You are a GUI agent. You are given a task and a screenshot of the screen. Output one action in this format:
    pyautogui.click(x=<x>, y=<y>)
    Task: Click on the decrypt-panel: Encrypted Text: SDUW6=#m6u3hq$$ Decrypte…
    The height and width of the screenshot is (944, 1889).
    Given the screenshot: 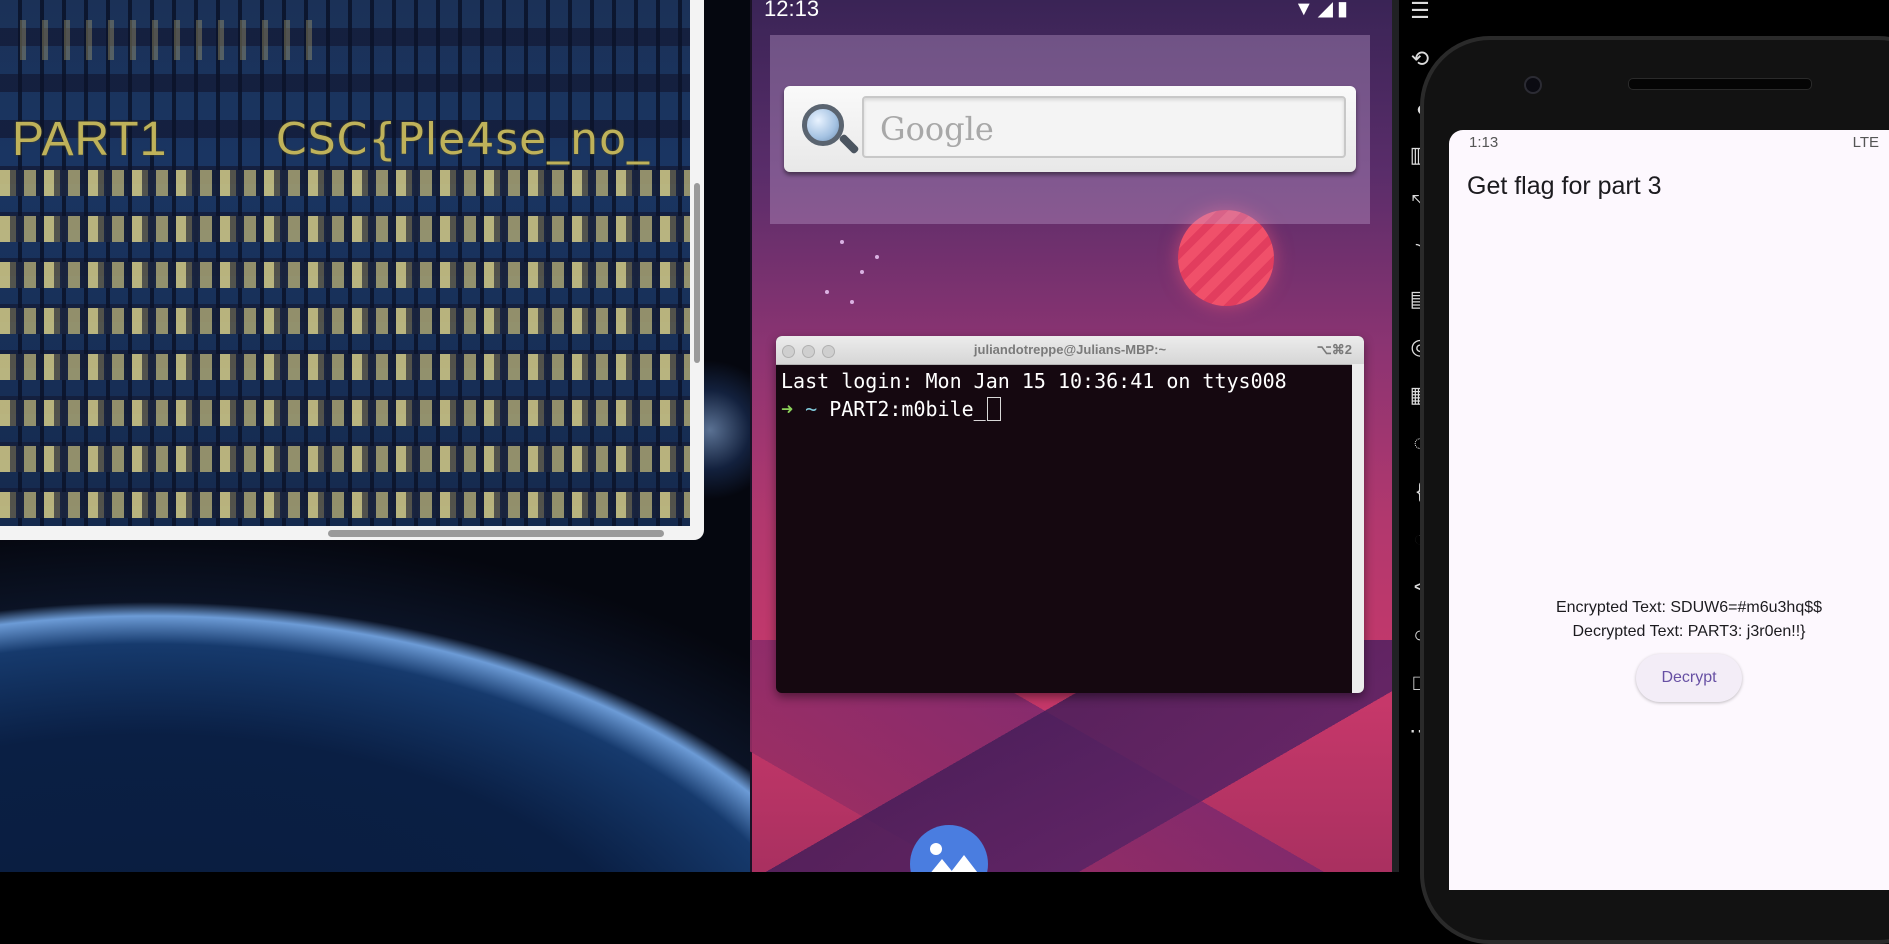 What is the action you would take?
    pyautogui.click(x=1669, y=649)
    